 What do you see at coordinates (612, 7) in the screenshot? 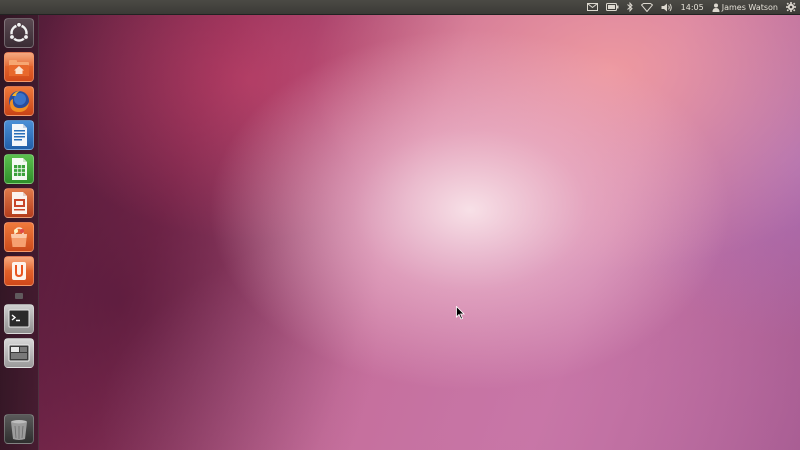
I see `battery-icon` at bounding box center [612, 7].